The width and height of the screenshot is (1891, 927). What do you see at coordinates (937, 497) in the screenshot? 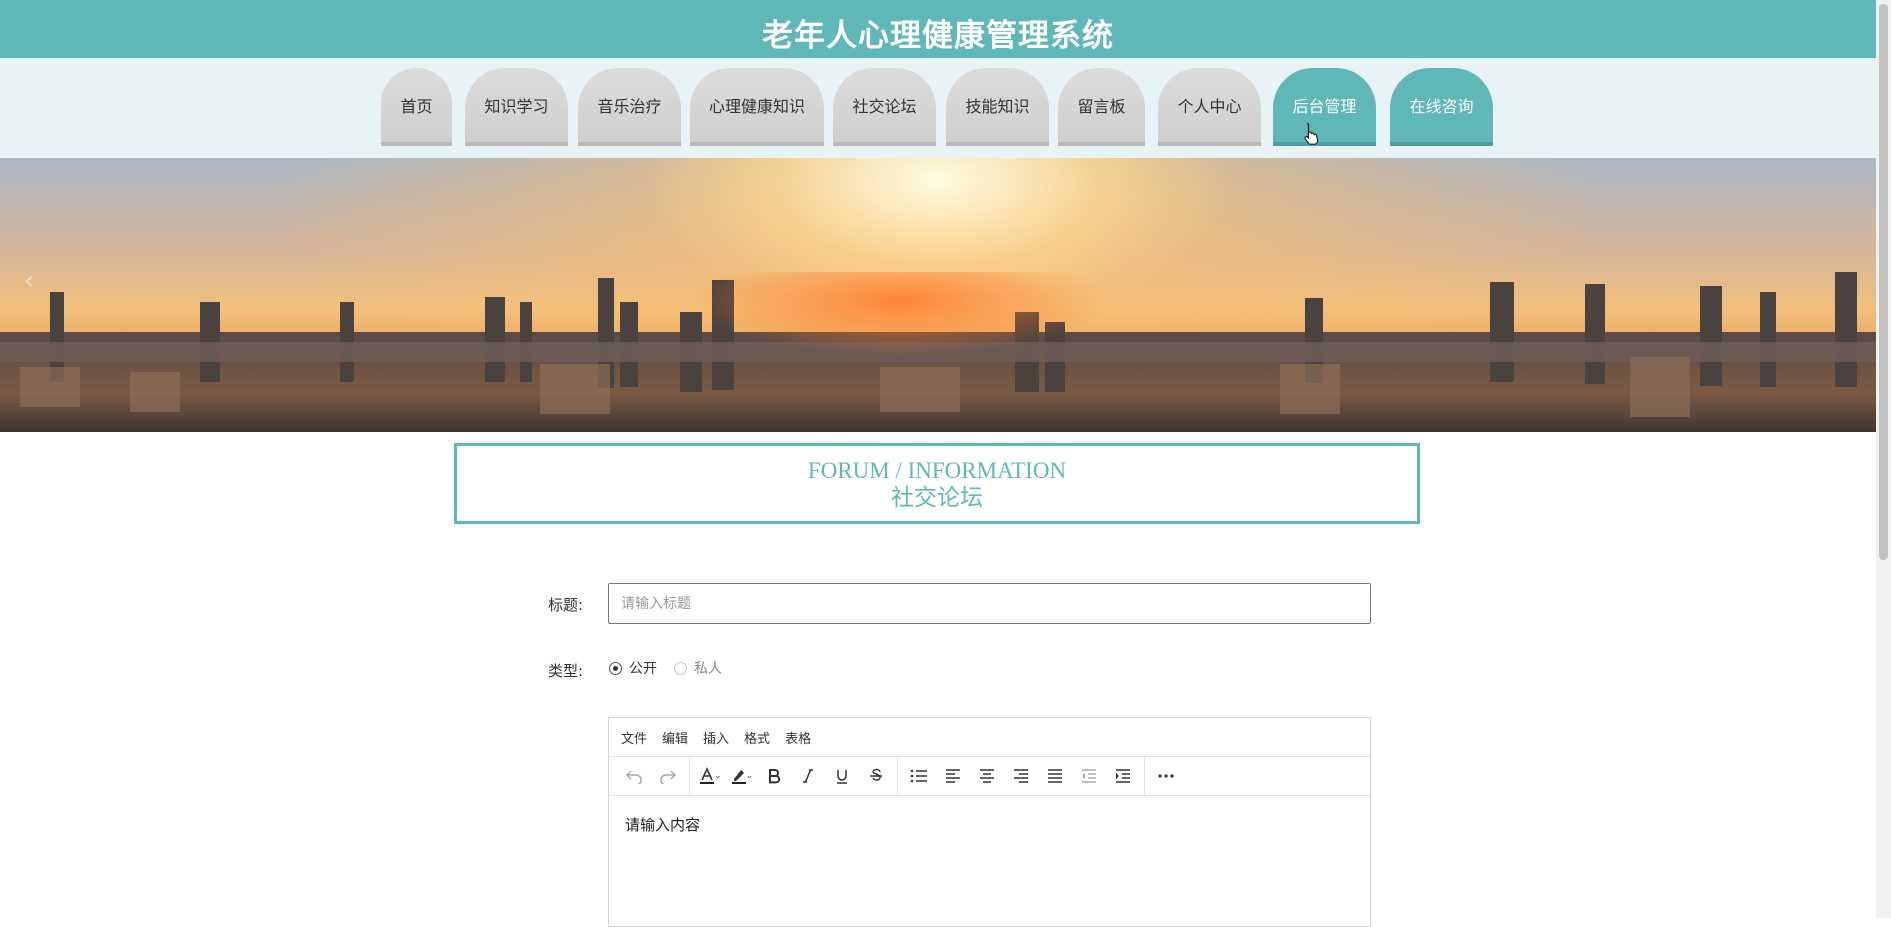
I see `section-title-cn: 社交论坛` at bounding box center [937, 497].